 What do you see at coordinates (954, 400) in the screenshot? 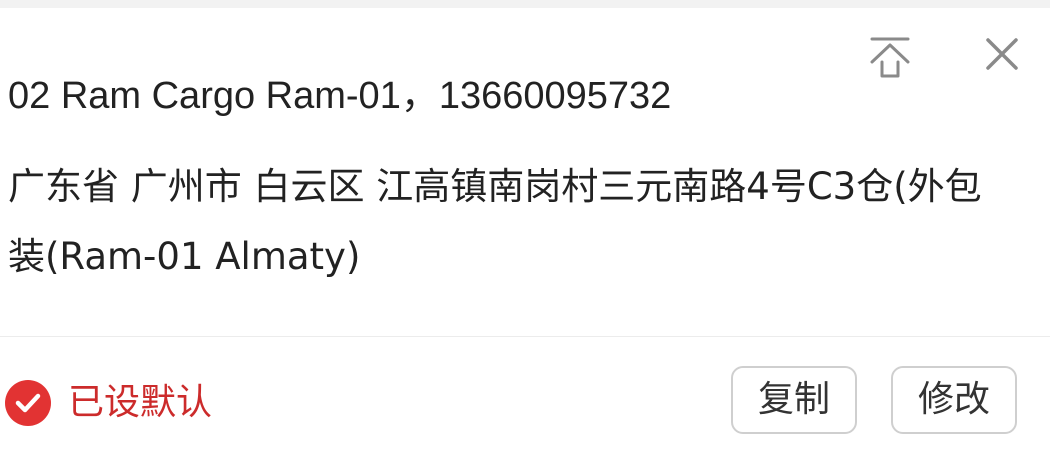
I see `edit-button: 修改` at bounding box center [954, 400].